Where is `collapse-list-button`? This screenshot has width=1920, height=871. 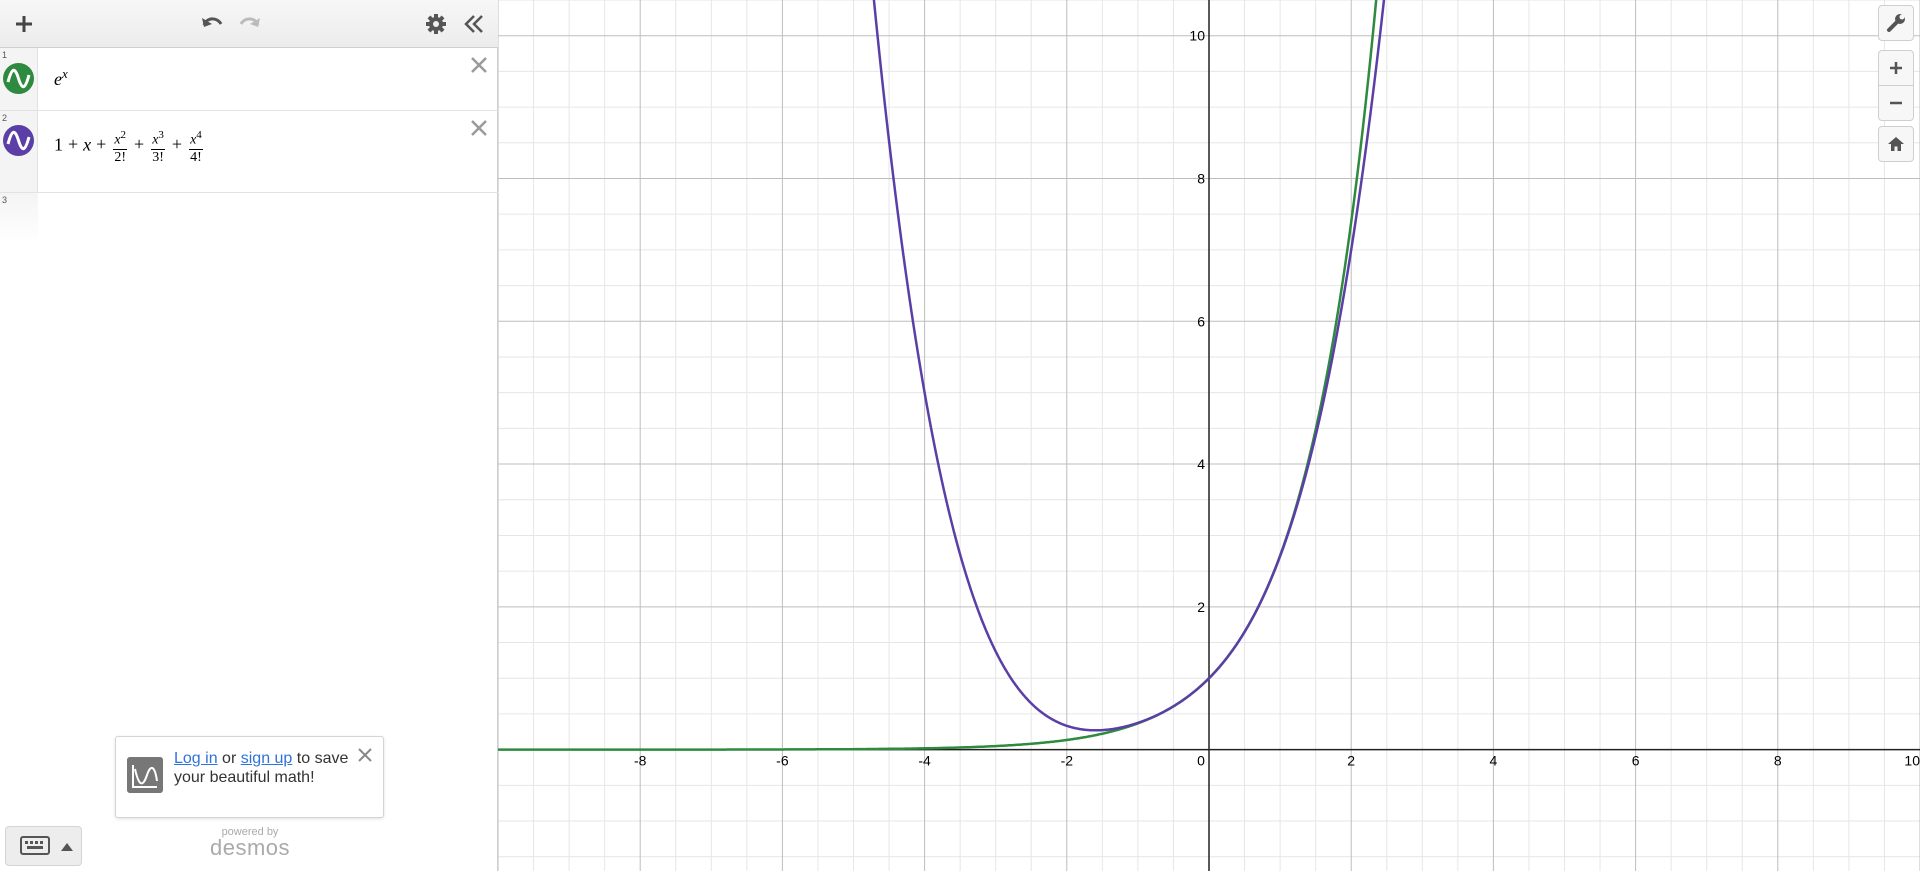
collapse-list-button is located at coordinates (474, 24).